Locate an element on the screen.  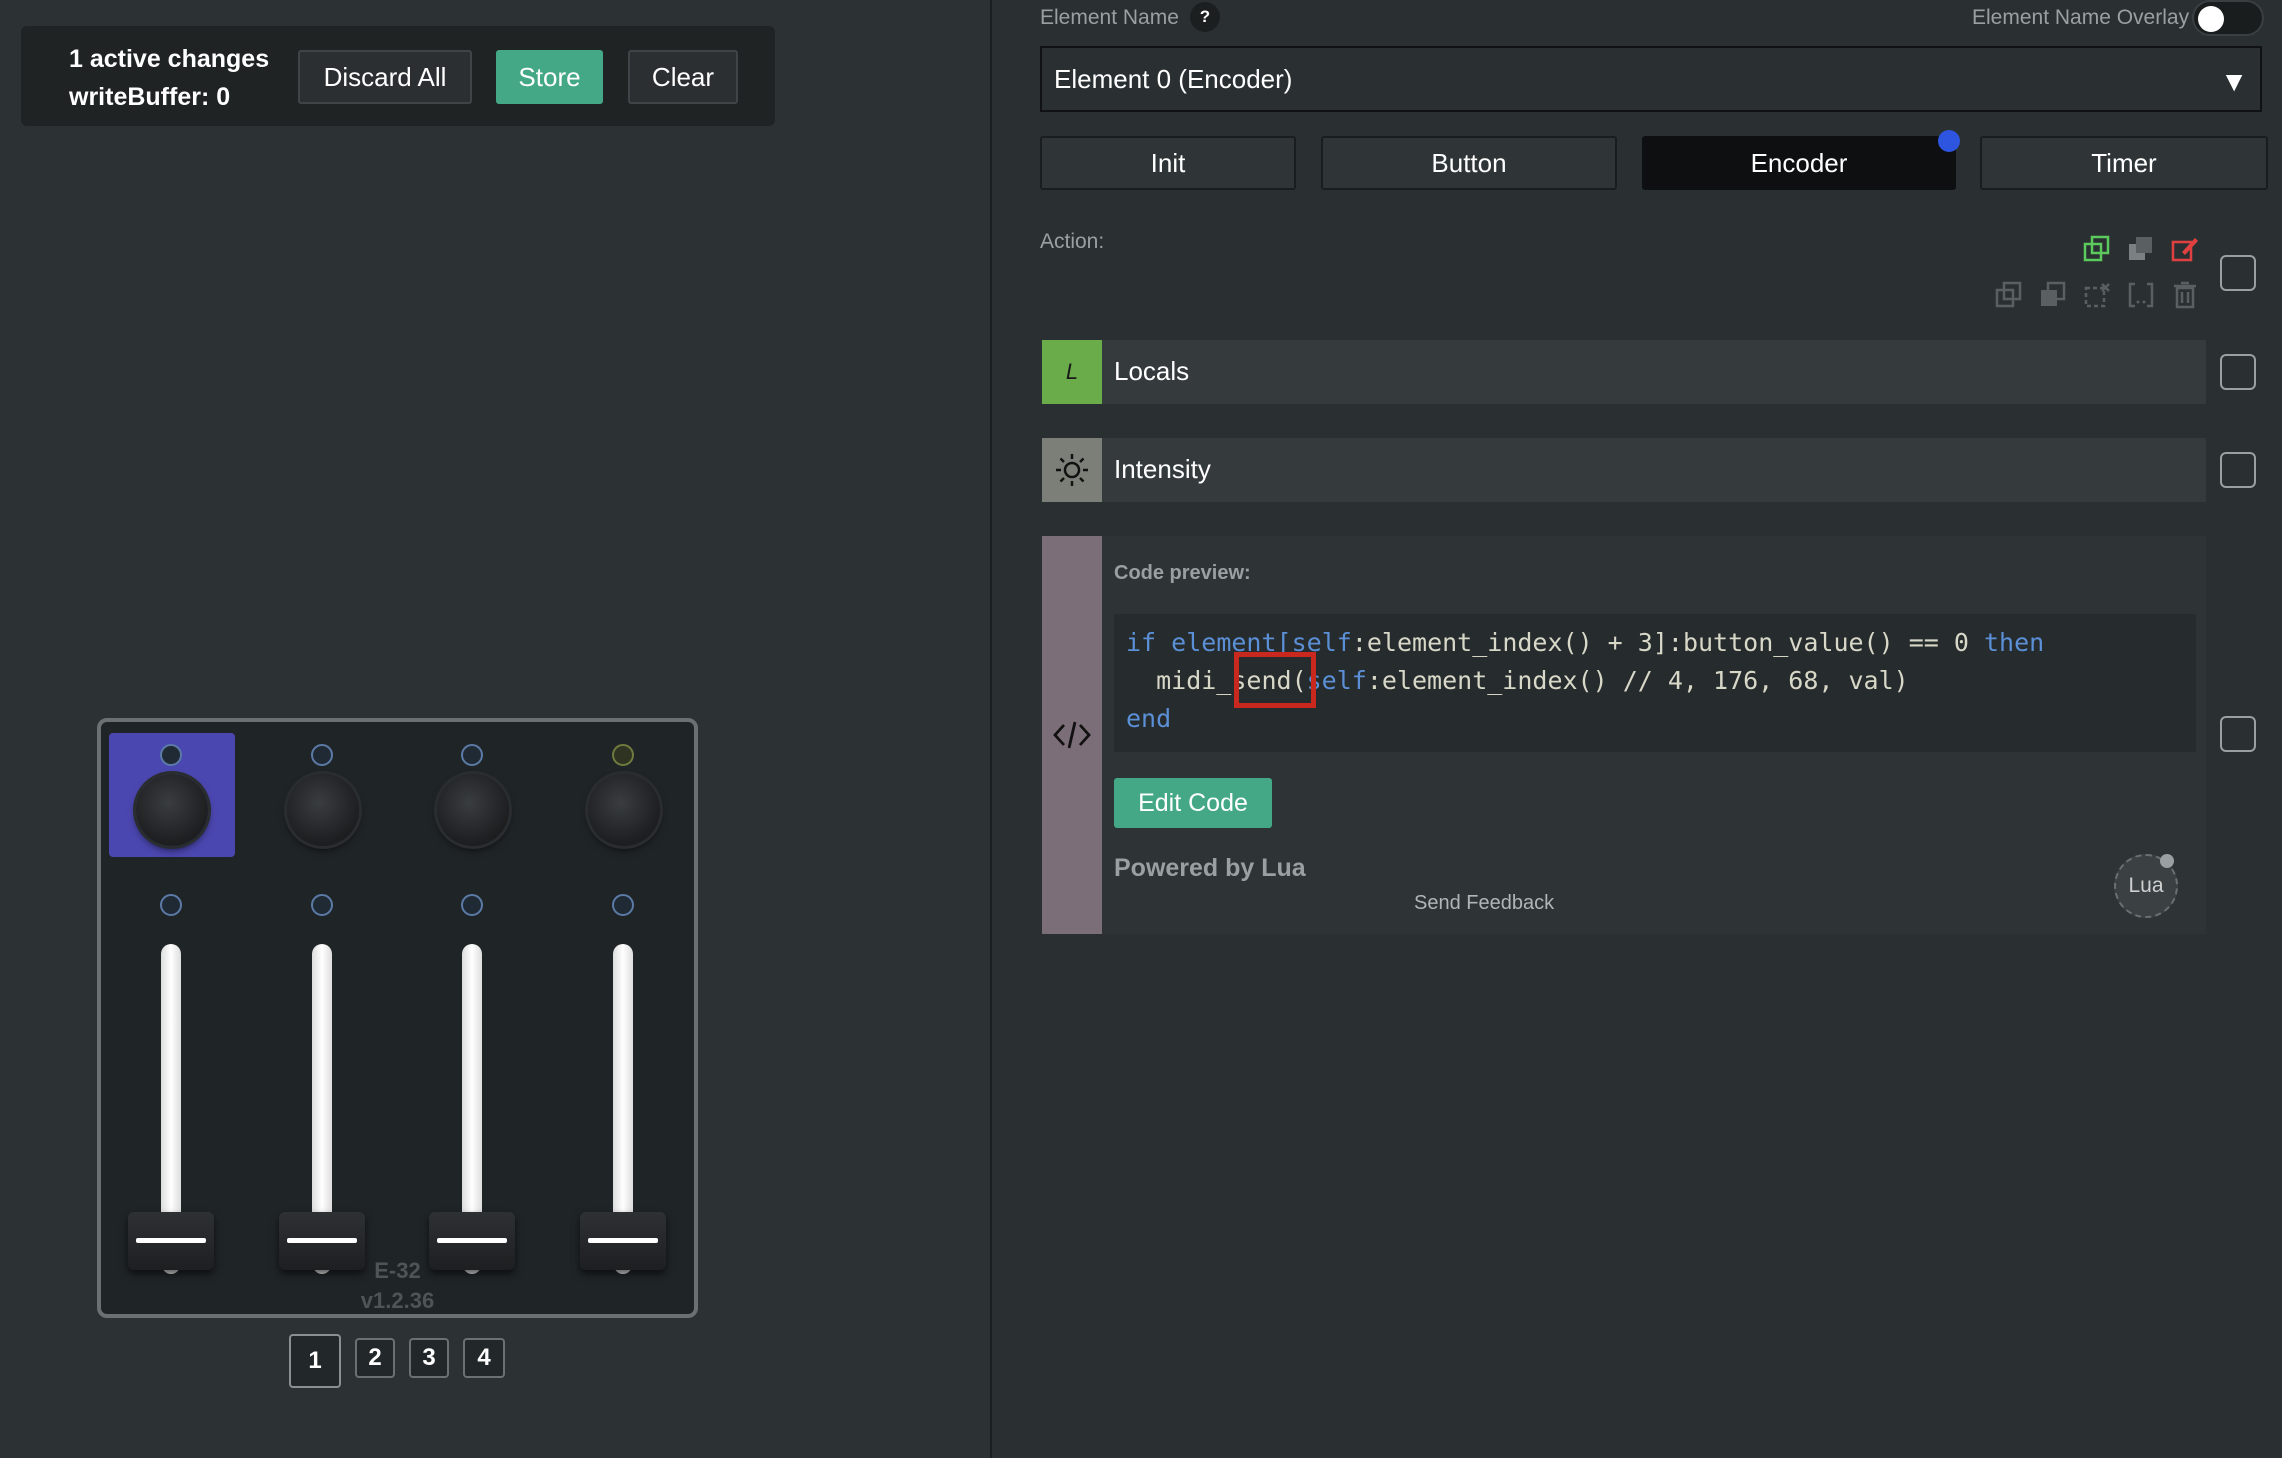
sun-icon is located at coordinates (1072, 470).